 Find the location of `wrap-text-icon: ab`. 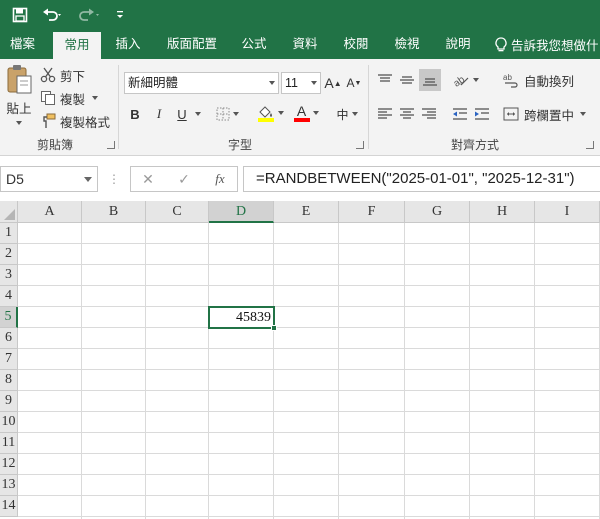

wrap-text-icon: ab is located at coordinates (510, 80).